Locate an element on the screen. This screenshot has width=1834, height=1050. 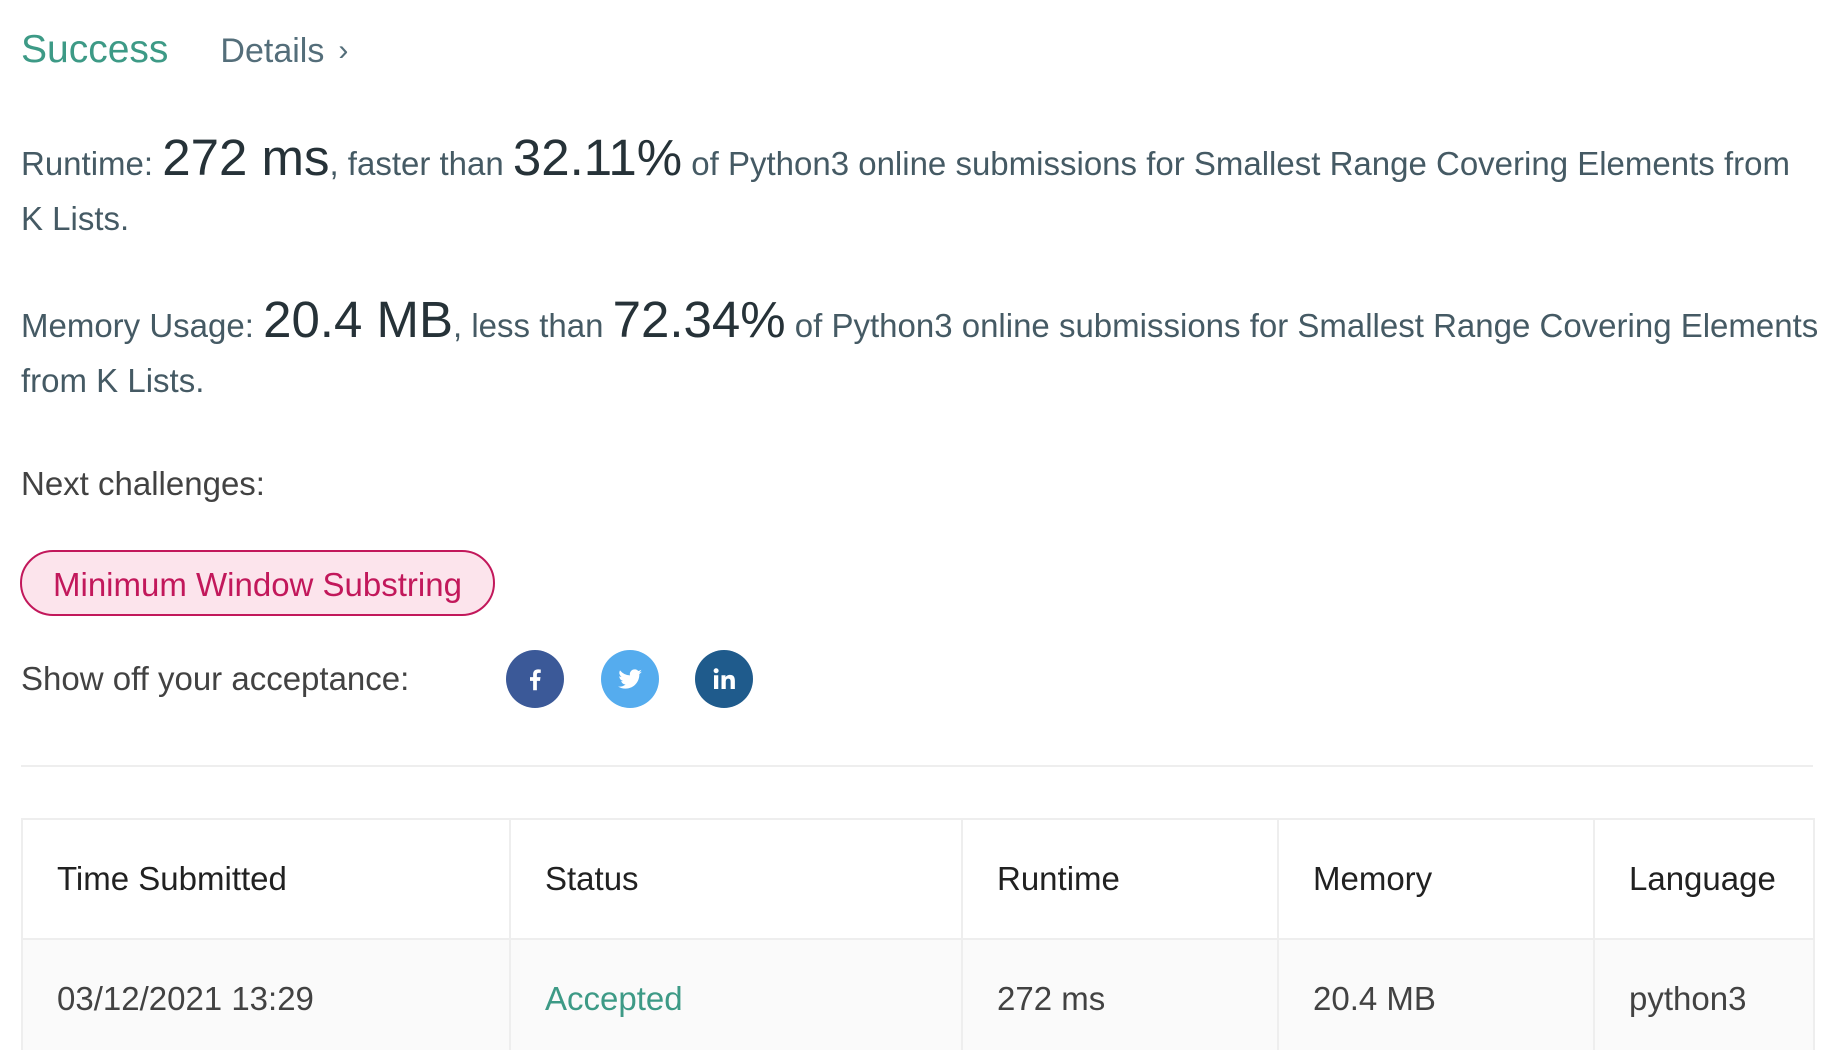
runtime-percent: 32.11% is located at coordinates (597, 157).